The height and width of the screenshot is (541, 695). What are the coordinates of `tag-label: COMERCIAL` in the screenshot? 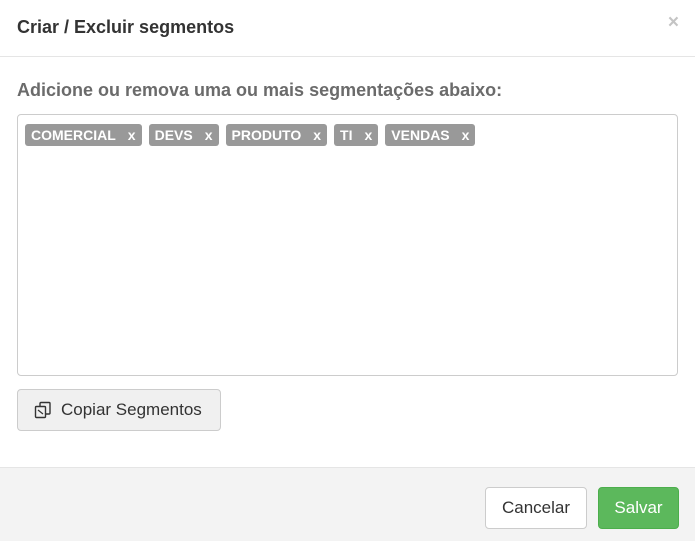 It's located at (73, 135).